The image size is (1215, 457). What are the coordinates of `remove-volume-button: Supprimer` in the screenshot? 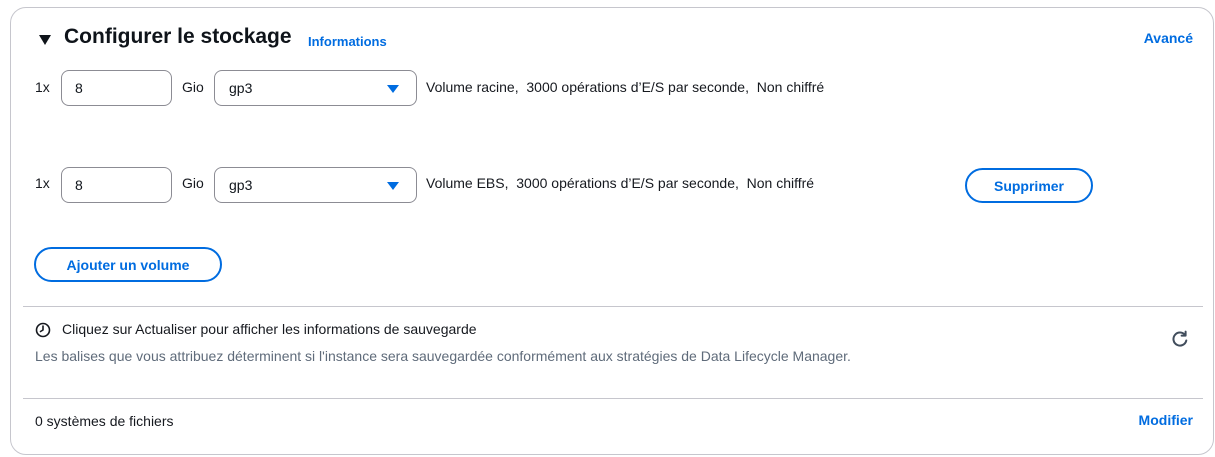 It's located at (1029, 185).